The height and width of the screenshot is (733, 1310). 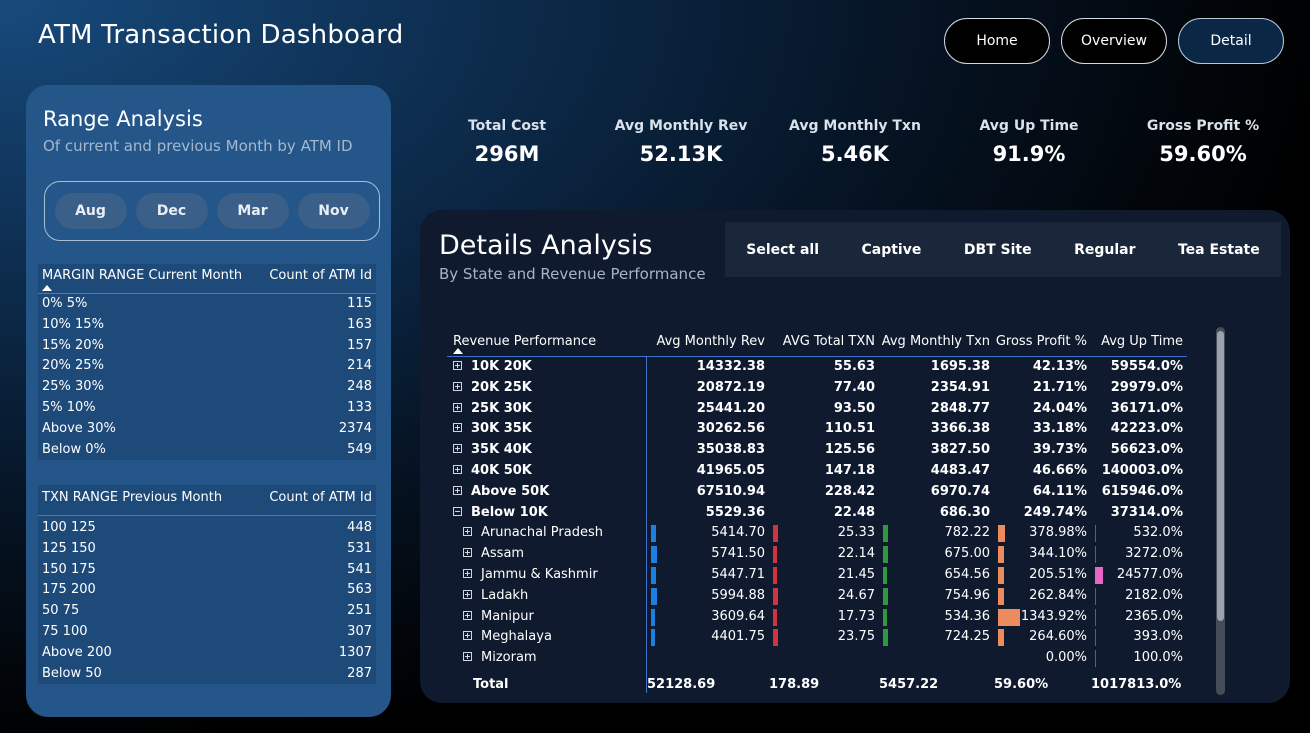 What do you see at coordinates (333, 211) in the screenshot?
I see `month-nov-button: Nov` at bounding box center [333, 211].